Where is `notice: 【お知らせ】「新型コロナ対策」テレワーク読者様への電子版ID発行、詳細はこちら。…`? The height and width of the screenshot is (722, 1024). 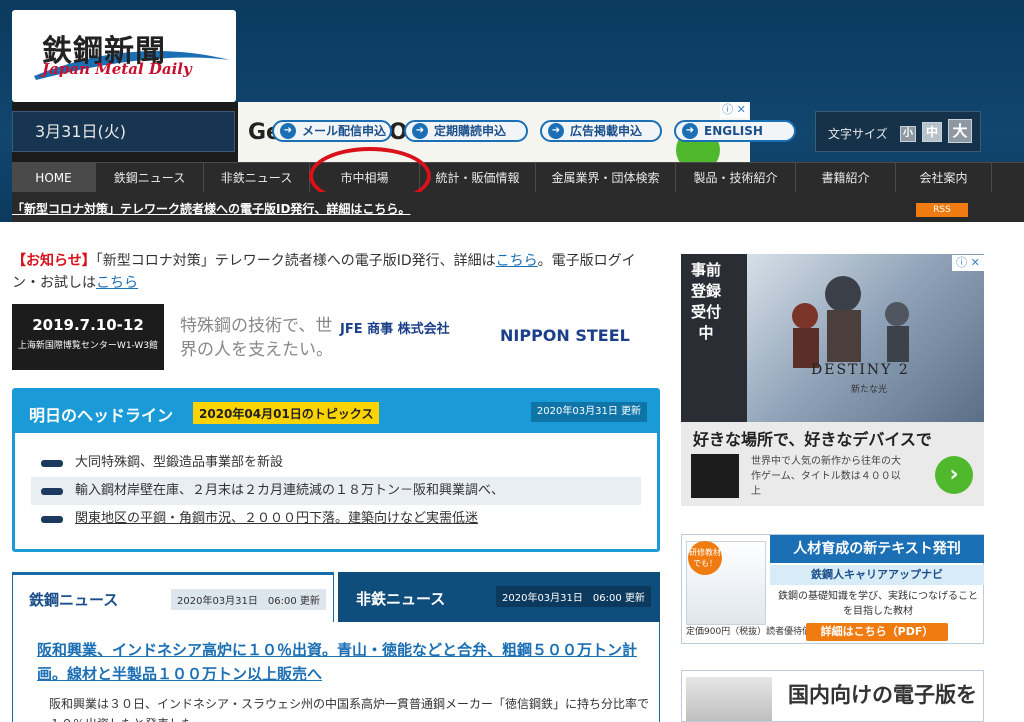 notice: 【お知らせ】「新型コロナ対策」テレワーク読者様への電子版ID発行、詳細はこちら。… is located at coordinates (335, 272).